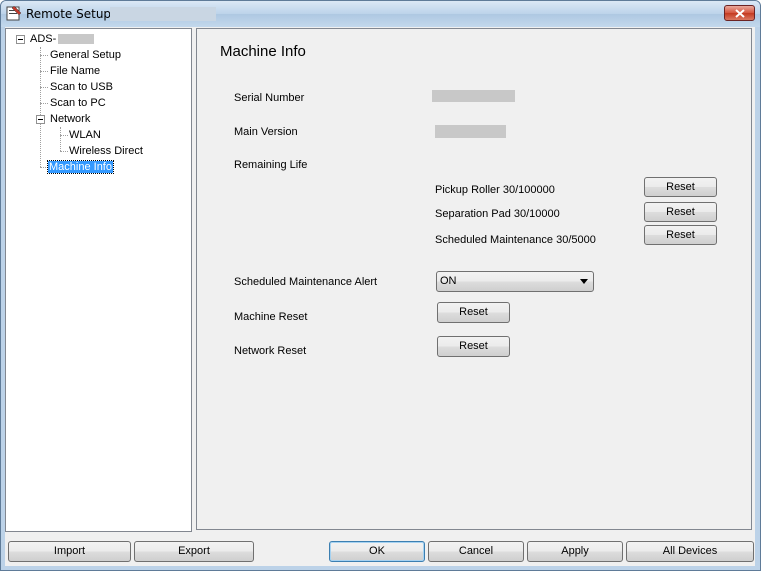 This screenshot has width=761, height=571. Describe the element at coordinates (43, 39) in the screenshot. I see `tree-root-label: ADS-` at that location.